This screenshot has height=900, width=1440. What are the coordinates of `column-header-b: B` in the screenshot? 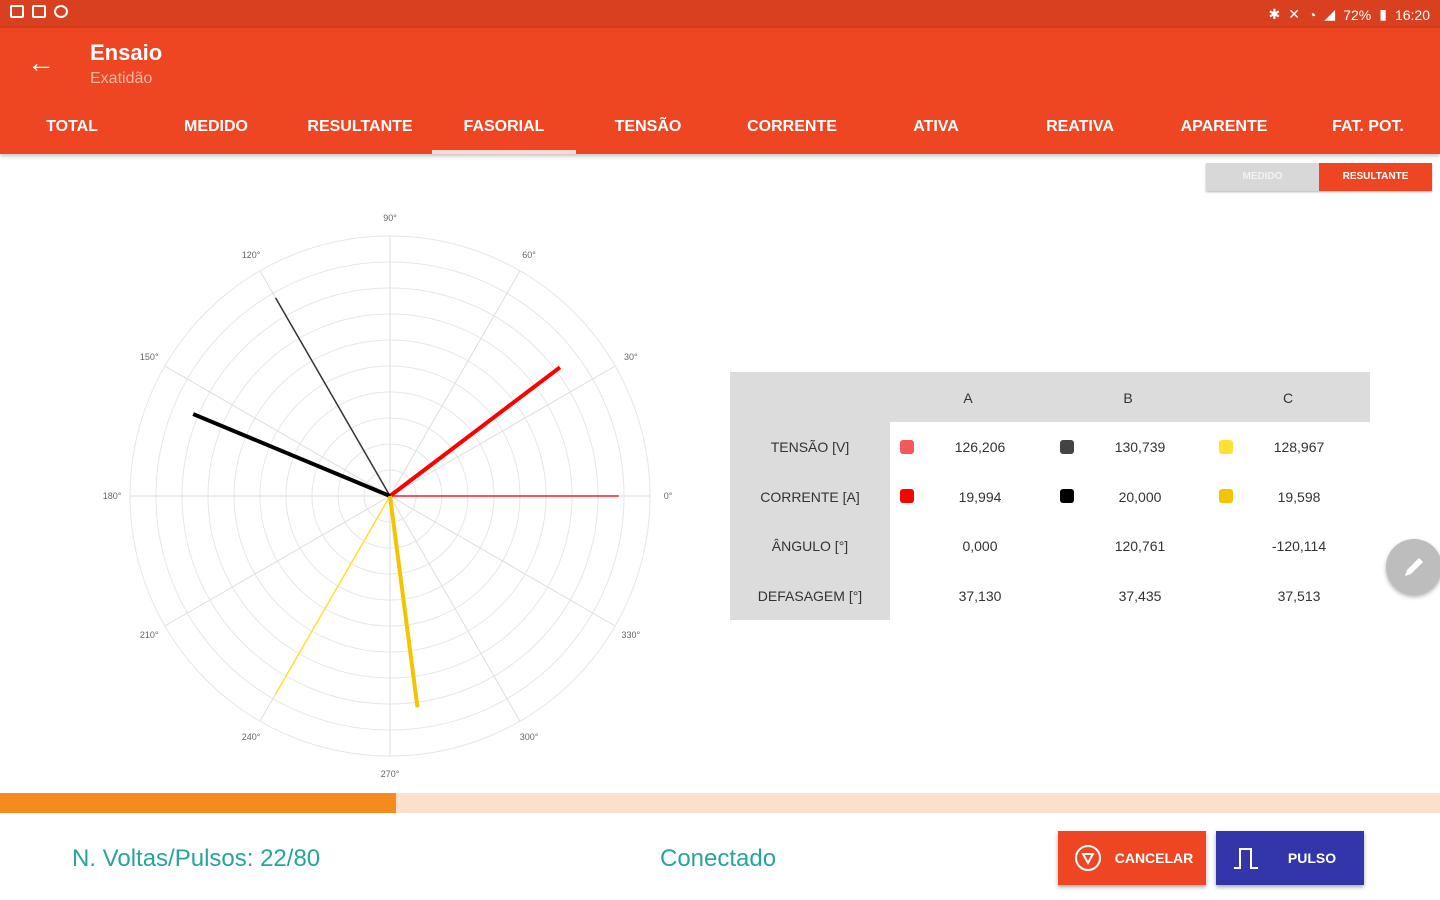 It's located at (1128, 398).